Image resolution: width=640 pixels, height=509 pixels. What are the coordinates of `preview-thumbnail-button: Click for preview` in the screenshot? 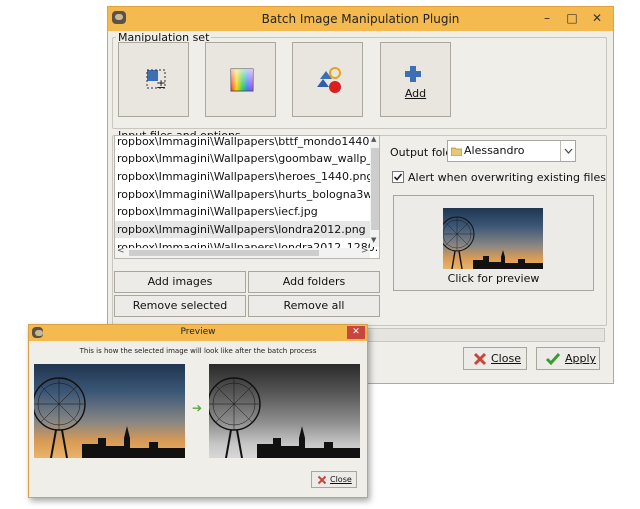 It's located at (493, 243).